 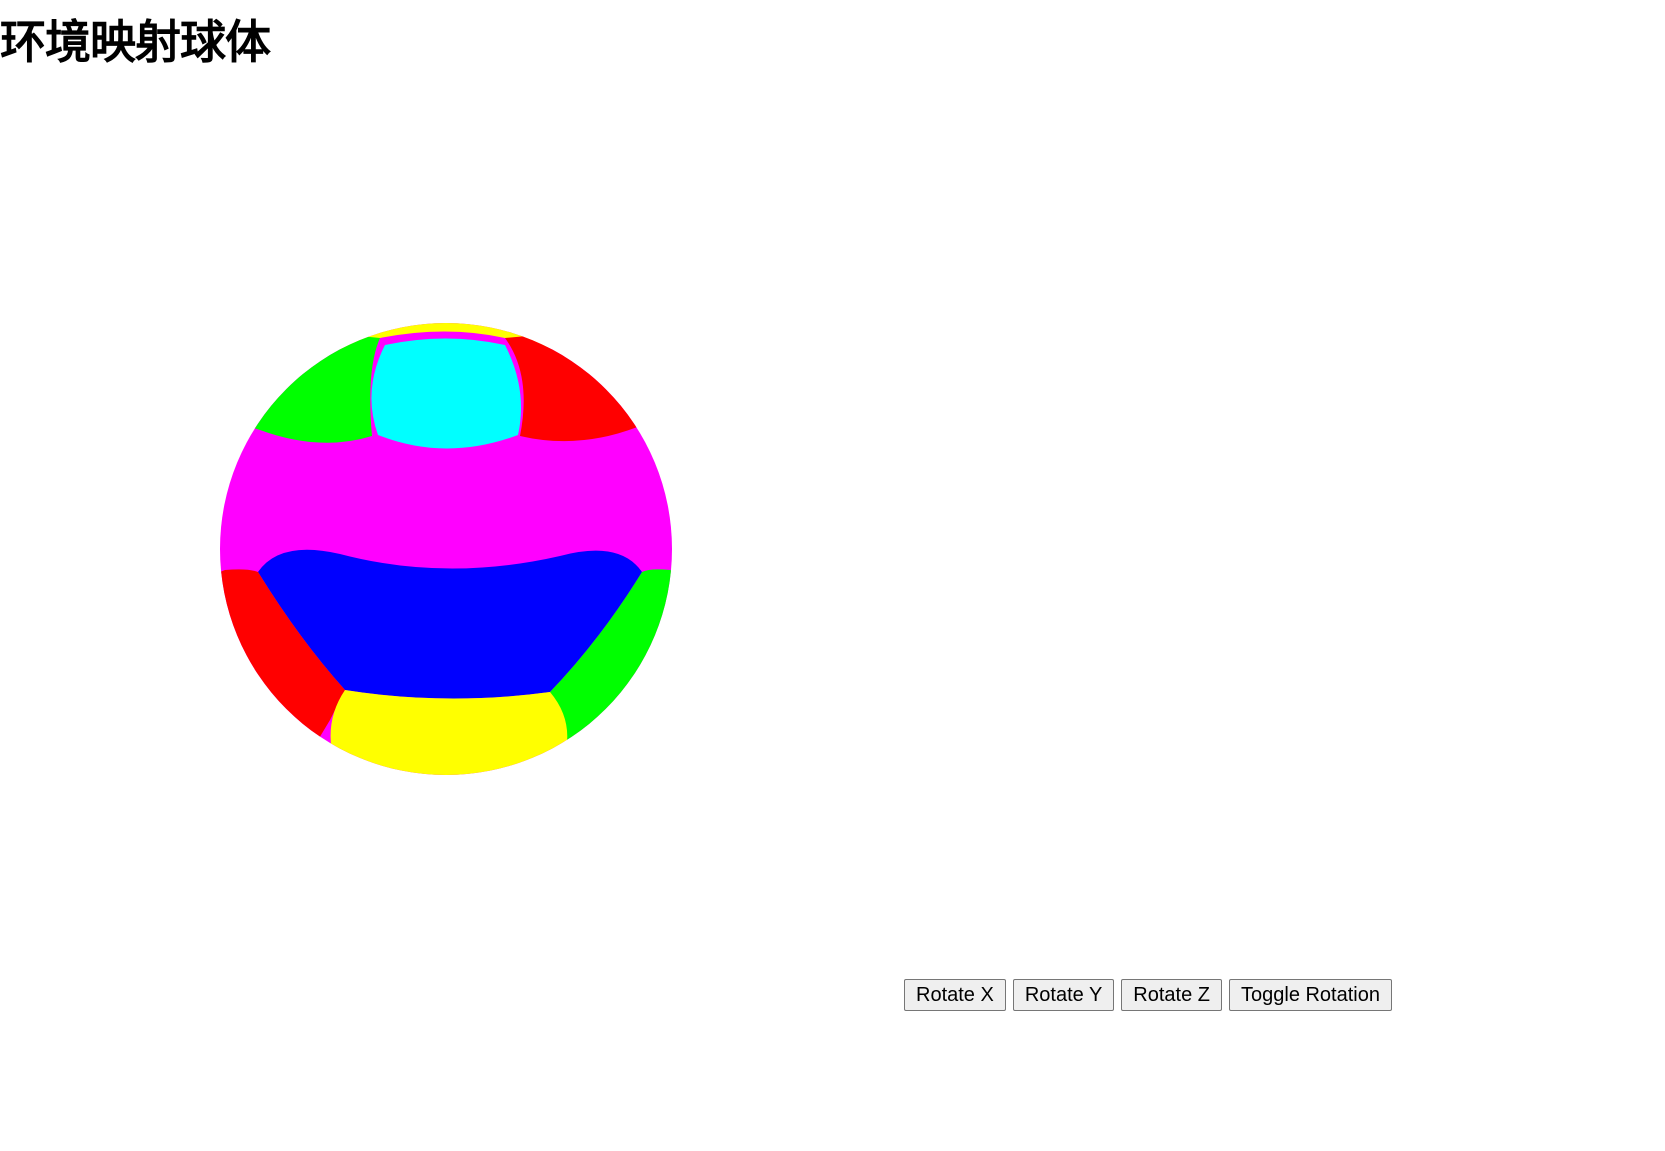 What do you see at coordinates (446, 393) in the screenshot?
I see `top-cap-face` at bounding box center [446, 393].